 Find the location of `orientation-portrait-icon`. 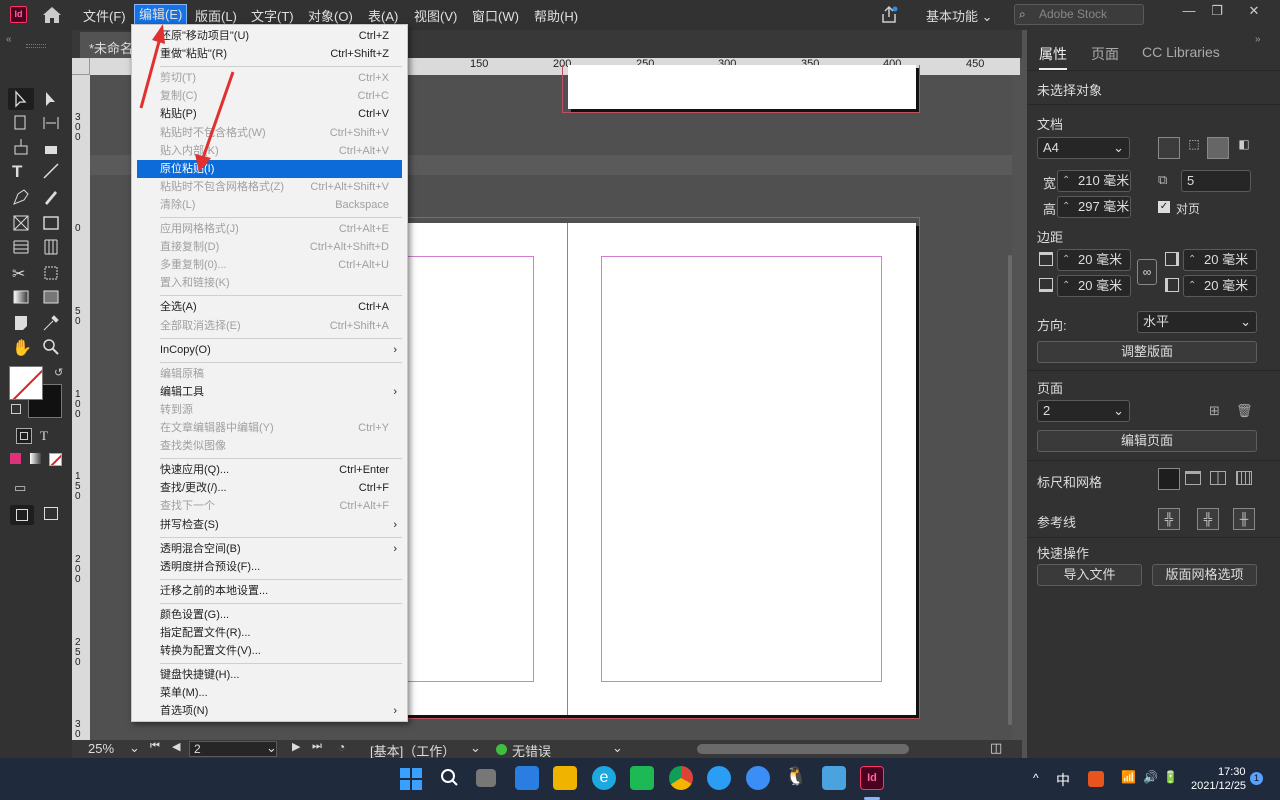

orientation-portrait-icon is located at coordinates (1169, 148).